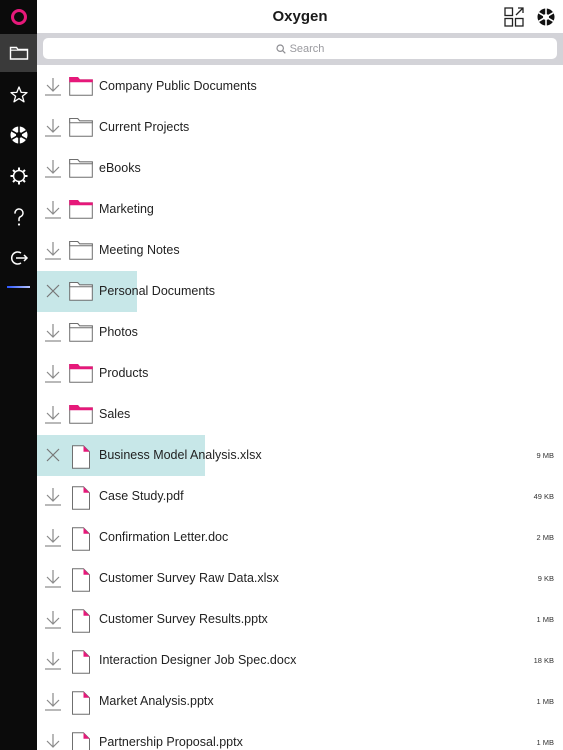  What do you see at coordinates (18, 217) in the screenshot?
I see `sidebar-item-help` at bounding box center [18, 217].